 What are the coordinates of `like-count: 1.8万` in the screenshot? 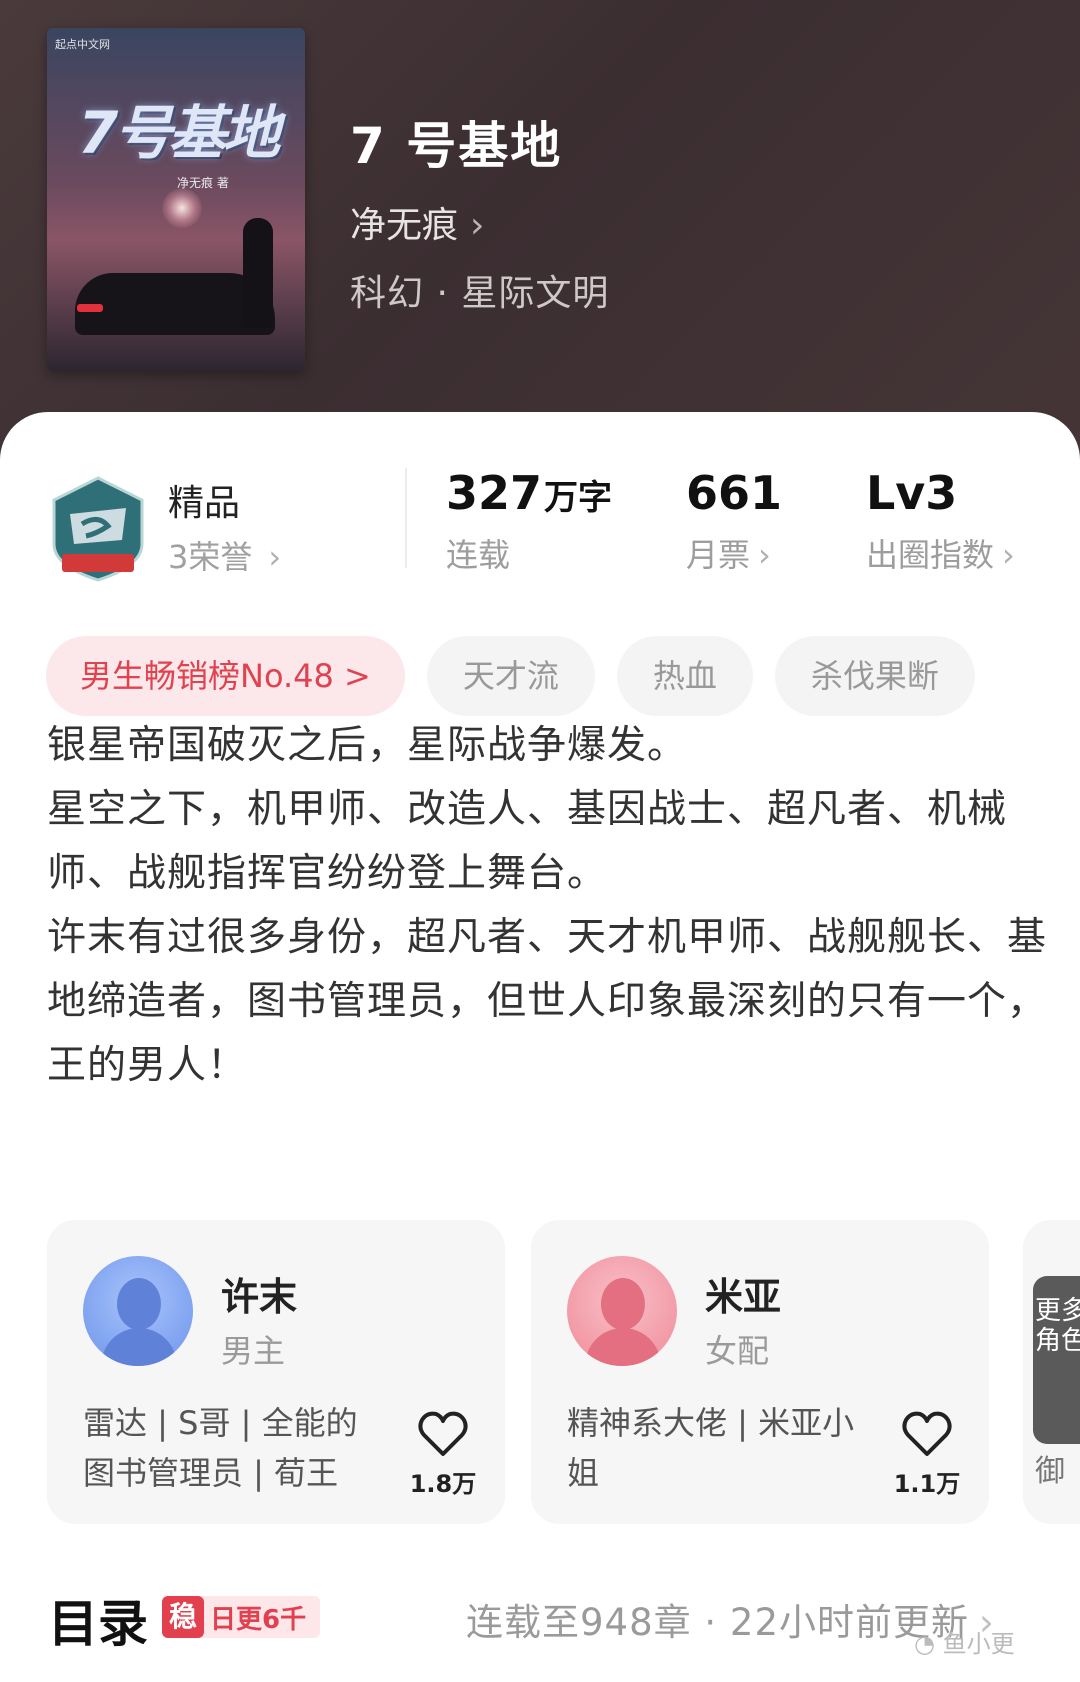 It's located at (443, 1484).